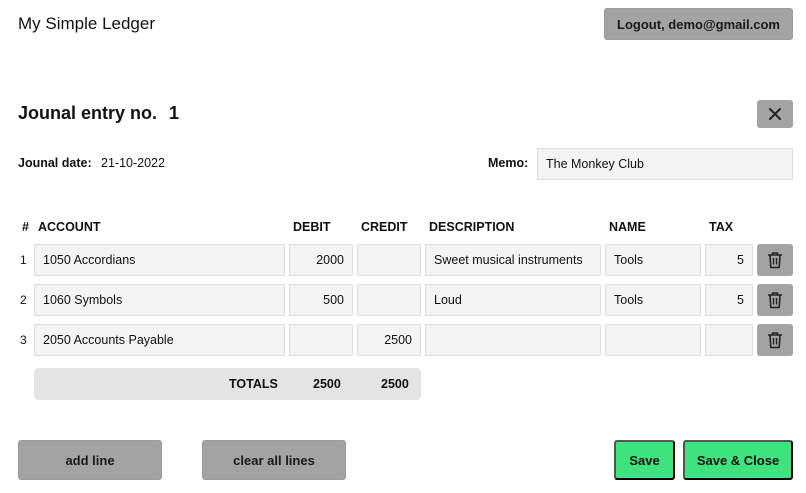 Image resolution: width=806 pixels, height=493 pixels. What do you see at coordinates (384, 227) in the screenshot?
I see `column-header-credit: CREDIT` at bounding box center [384, 227].